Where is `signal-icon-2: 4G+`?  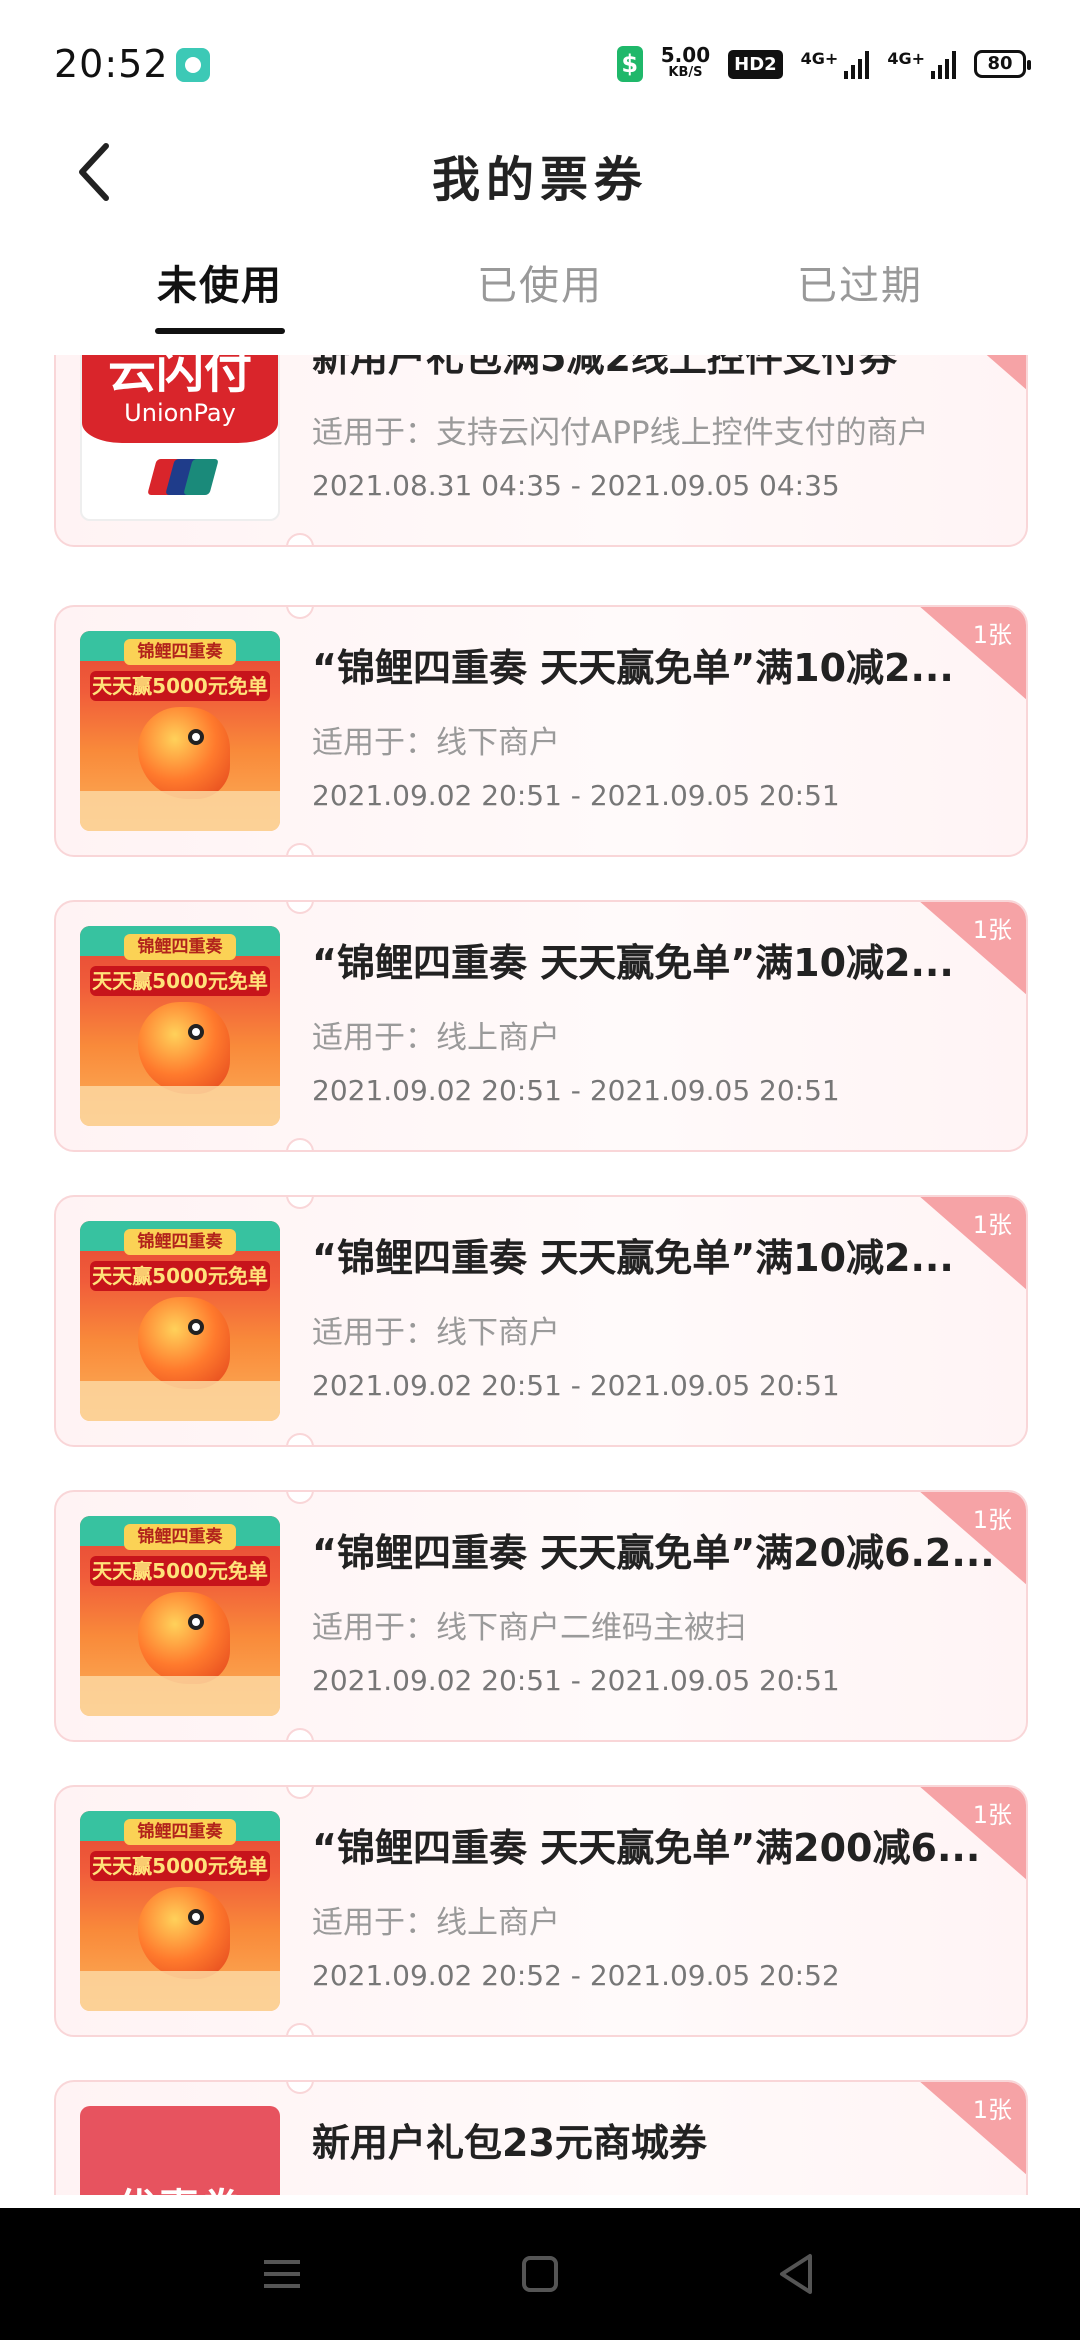 signal-icon-2: 4G+ is located at coordinates (921, 64).